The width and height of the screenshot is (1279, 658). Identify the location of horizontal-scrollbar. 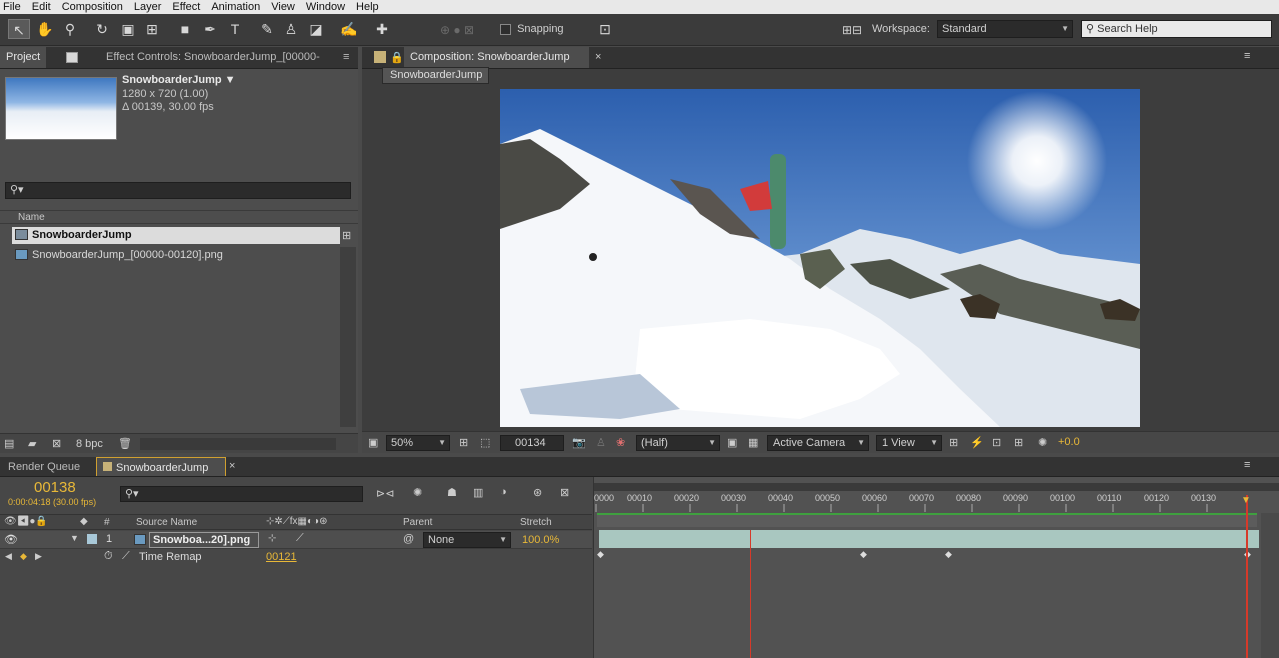
(238, 444).